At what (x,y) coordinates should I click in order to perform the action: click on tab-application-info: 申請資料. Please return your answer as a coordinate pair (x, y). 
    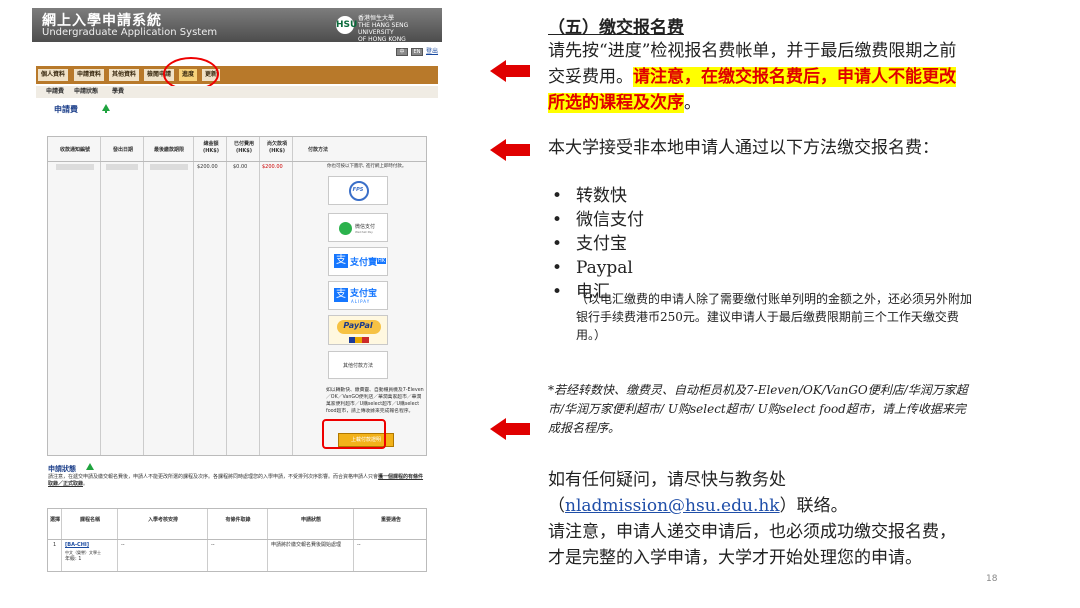
    Looking at the image, I should click on (89, 75).